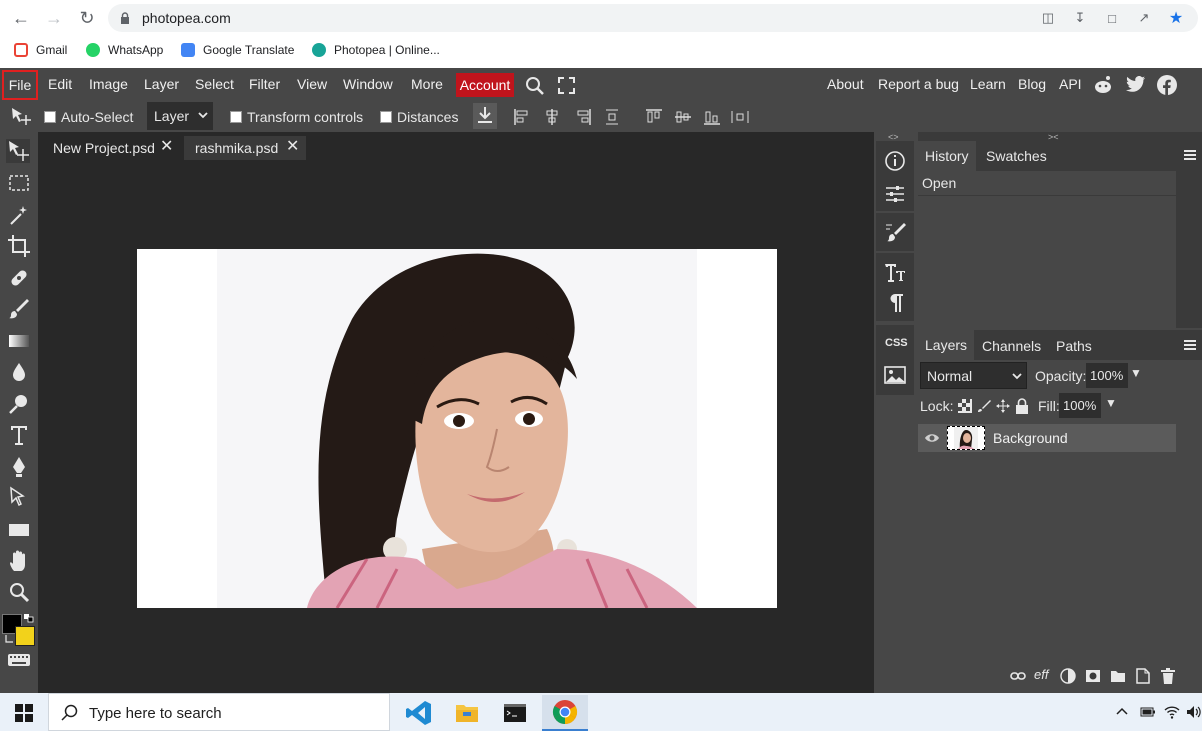  I want to click on tab-layers: Layers, so click(946, 345).